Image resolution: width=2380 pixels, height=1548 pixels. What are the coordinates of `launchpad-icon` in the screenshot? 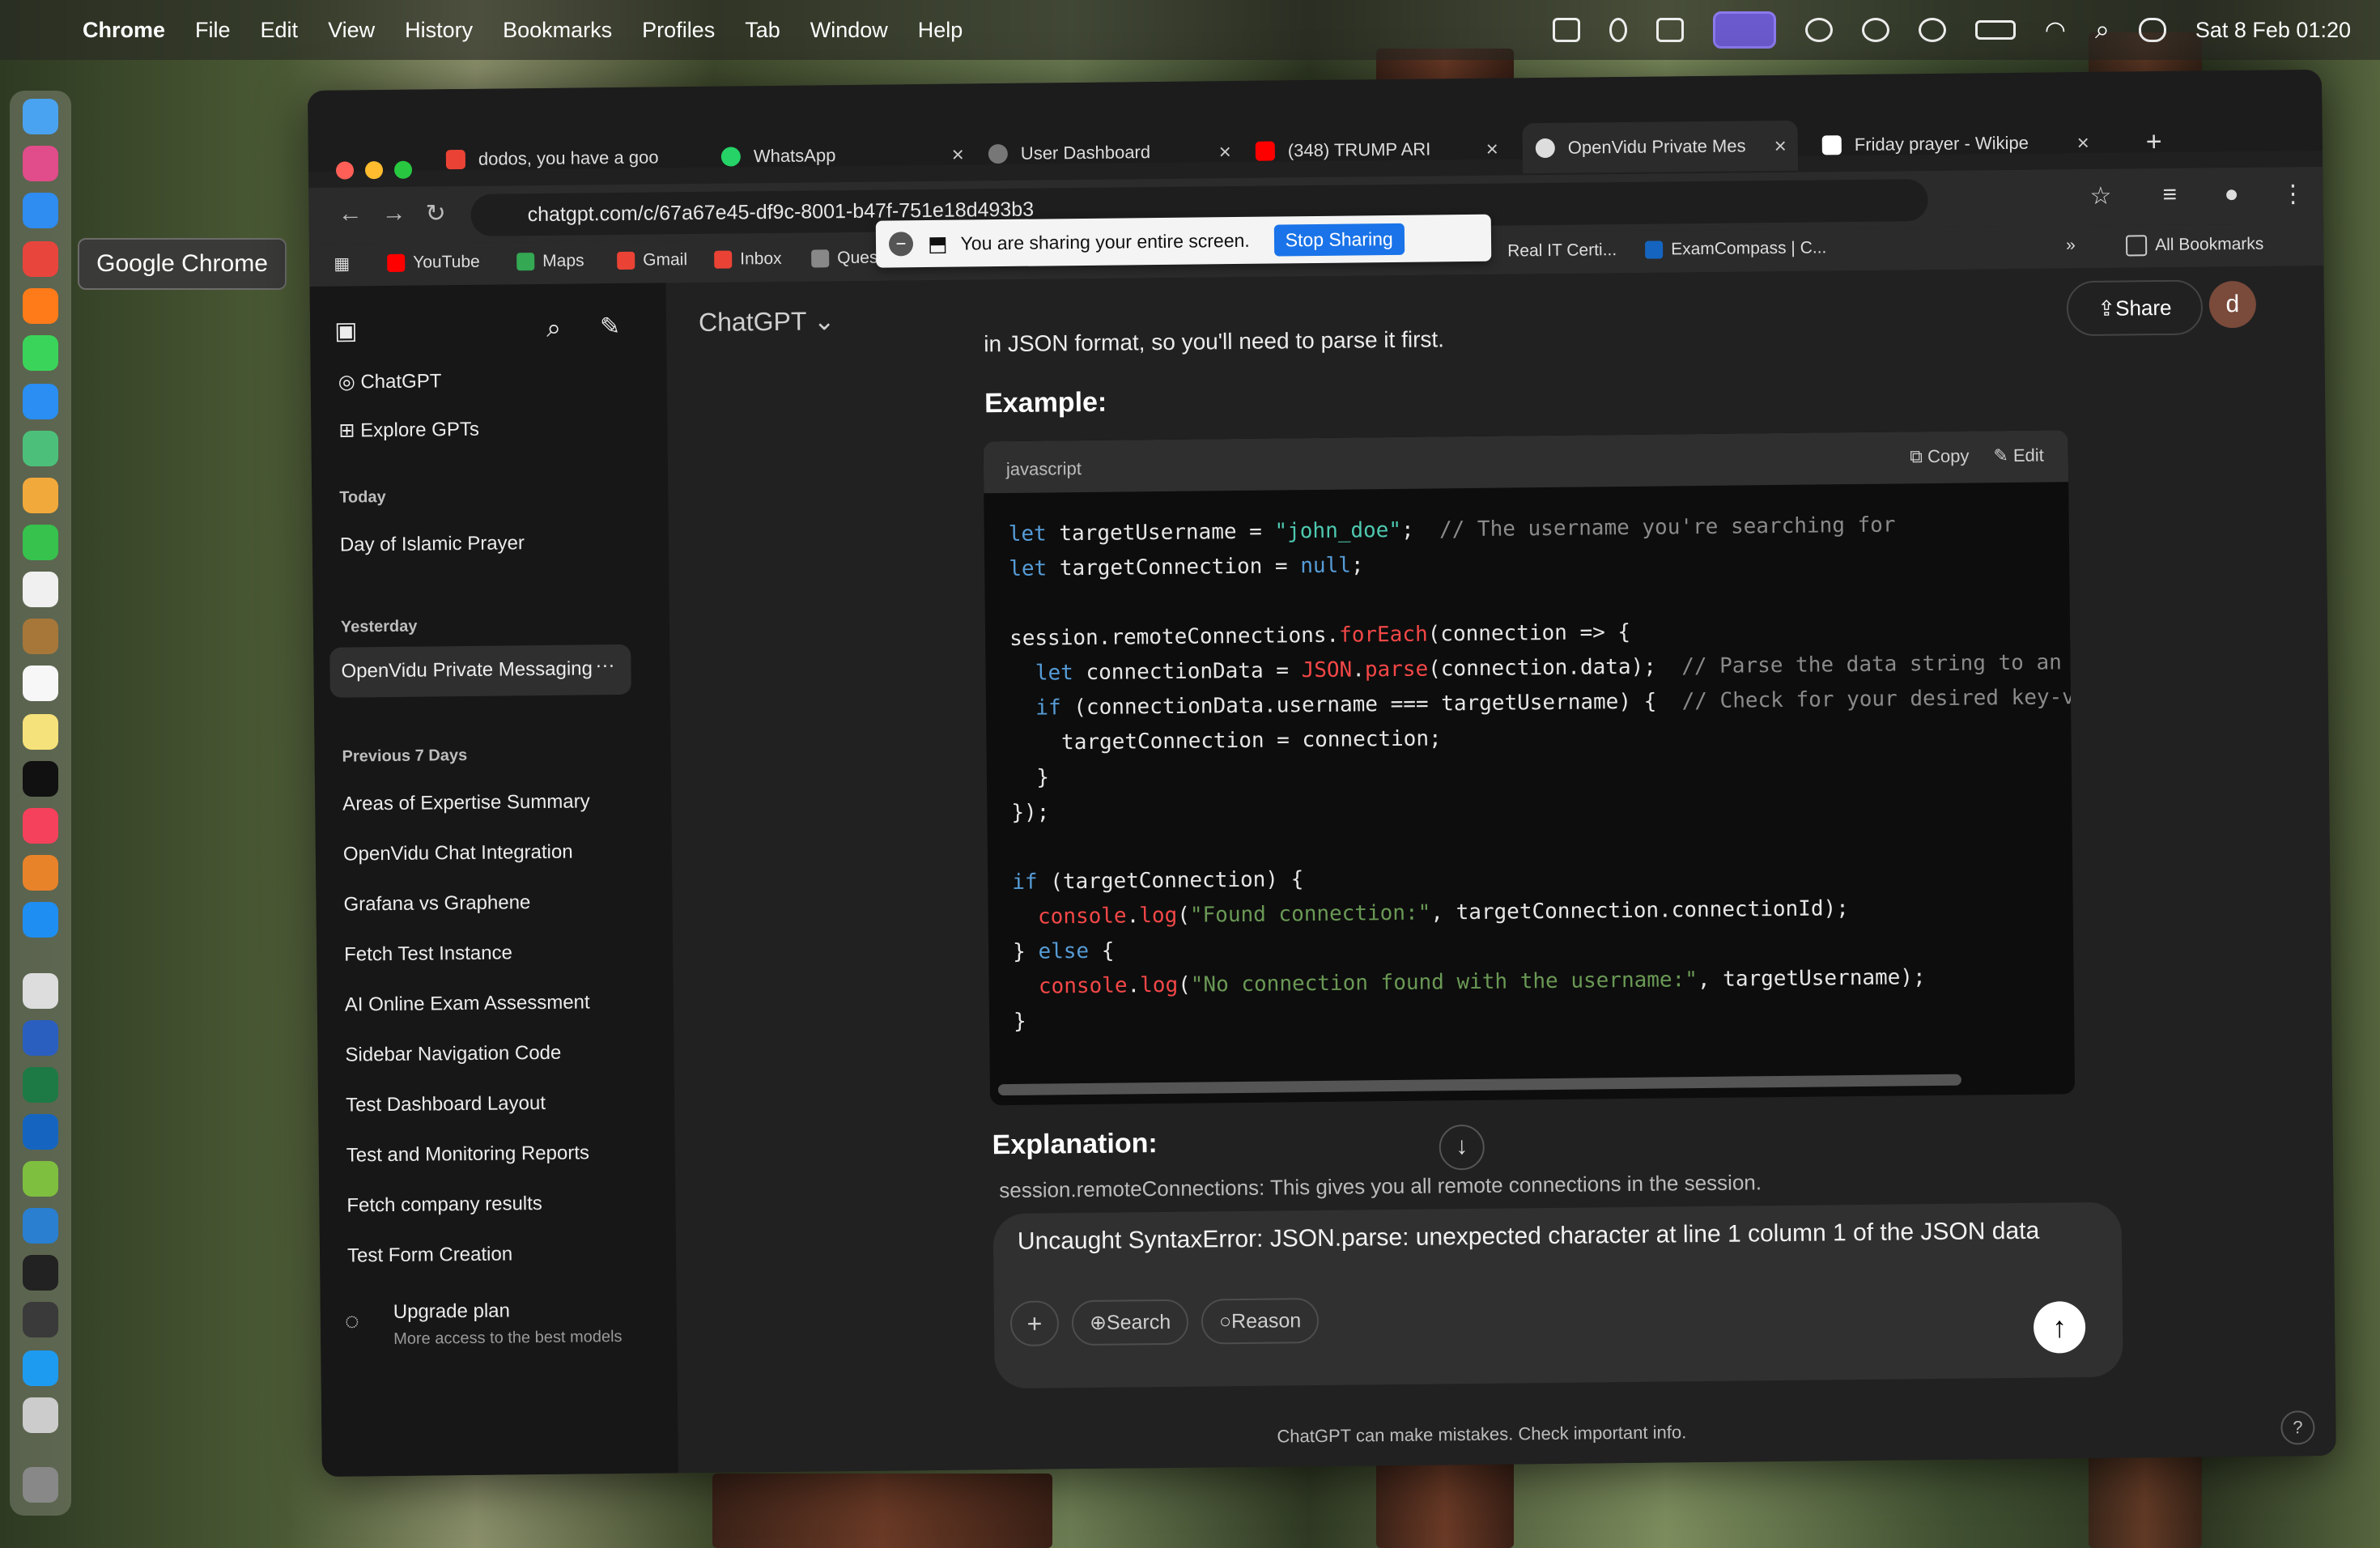 It's located at (40, 164).